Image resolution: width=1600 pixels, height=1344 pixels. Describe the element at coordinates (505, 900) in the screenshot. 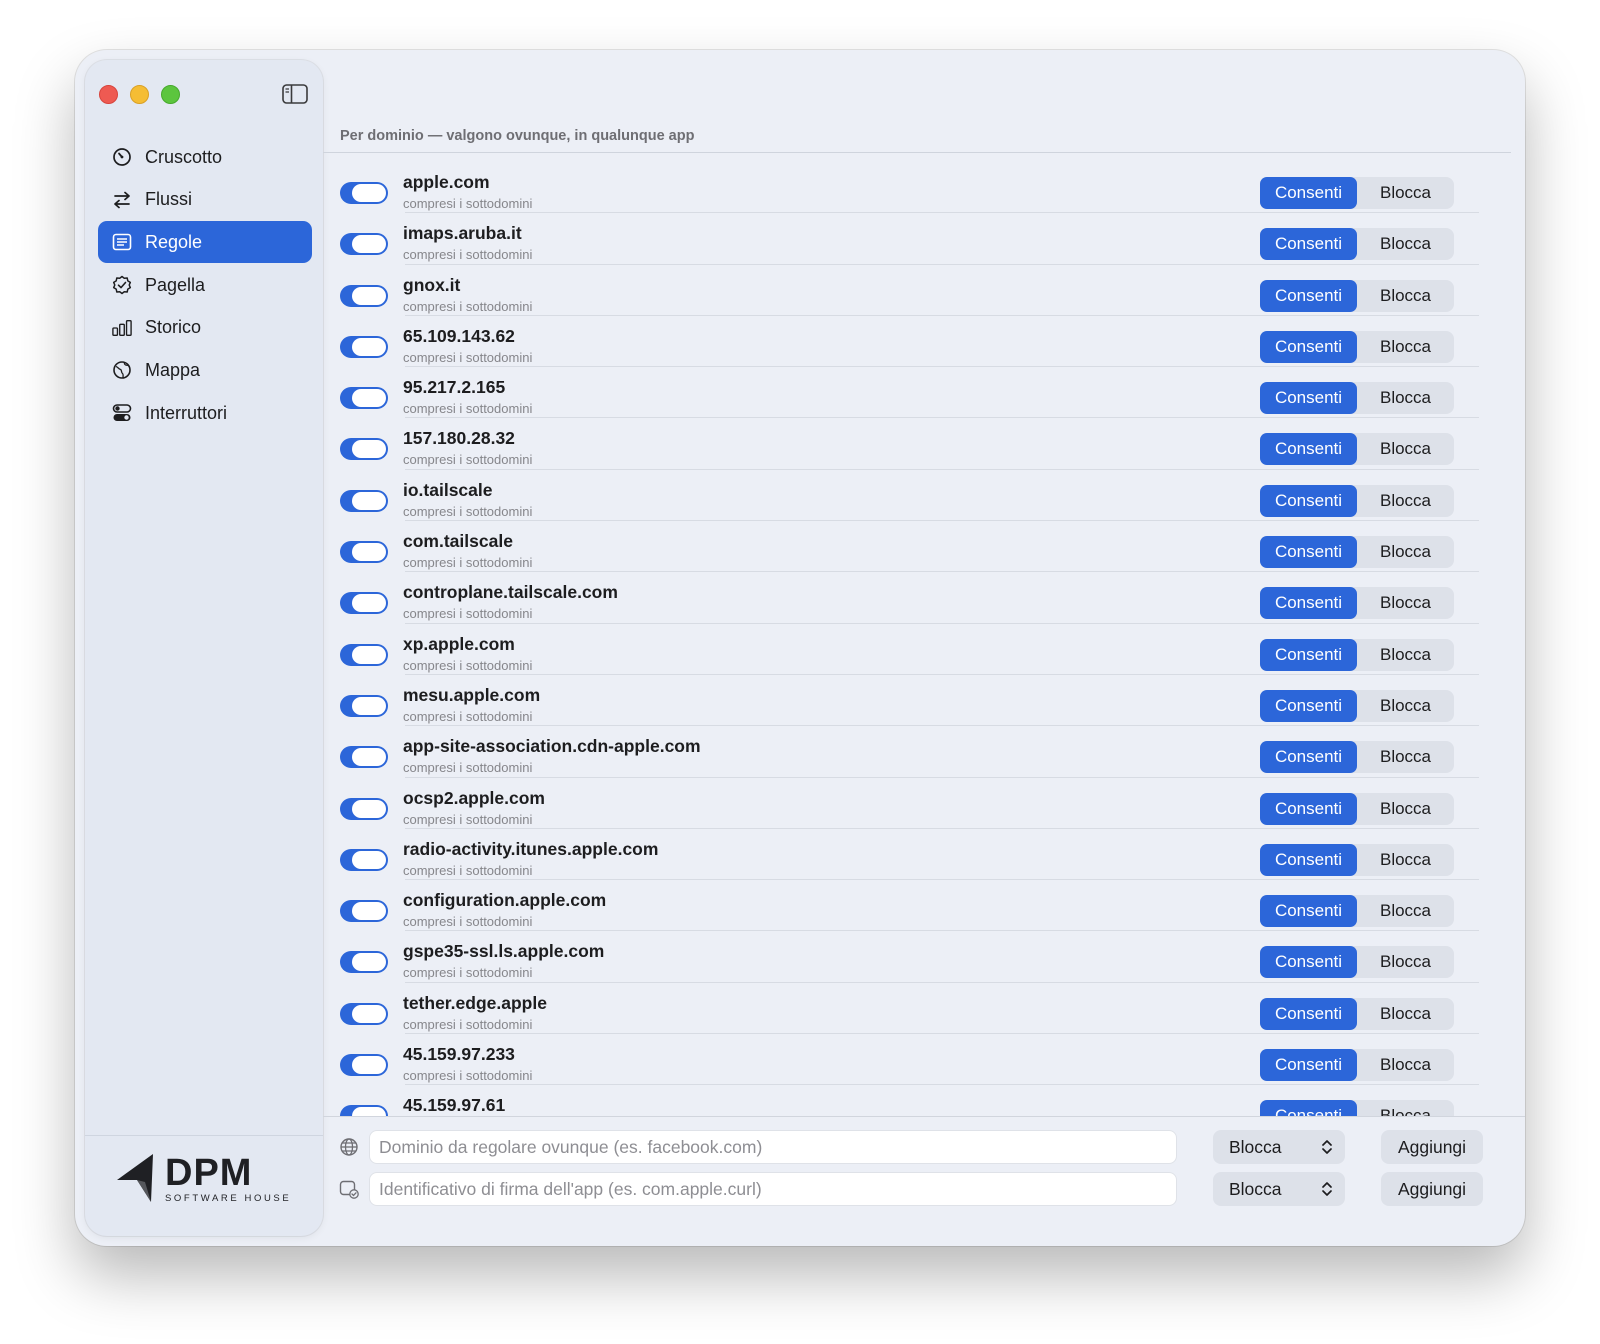

I see `rule-domain: configuration.apple.com` at that location.